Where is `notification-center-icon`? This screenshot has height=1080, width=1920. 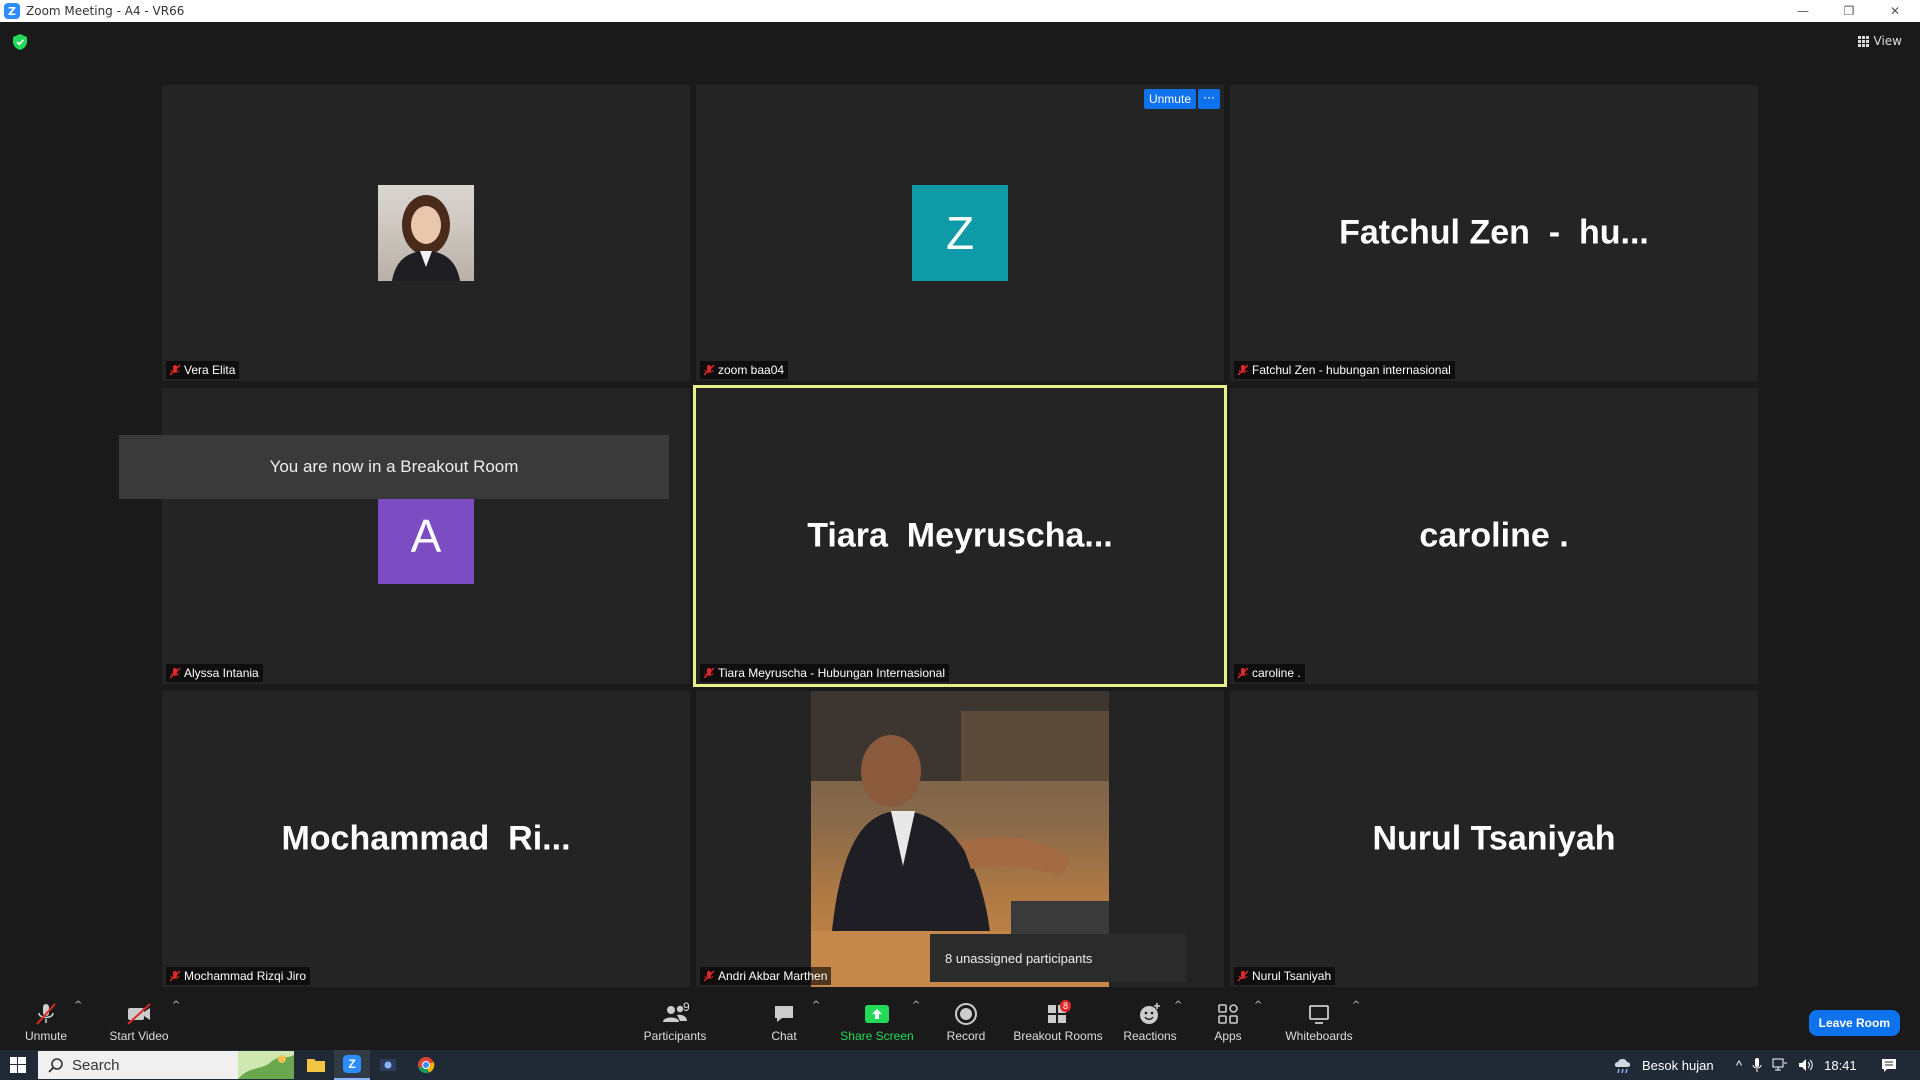 notification-center-icon is located at coordinates (1889, 1065).